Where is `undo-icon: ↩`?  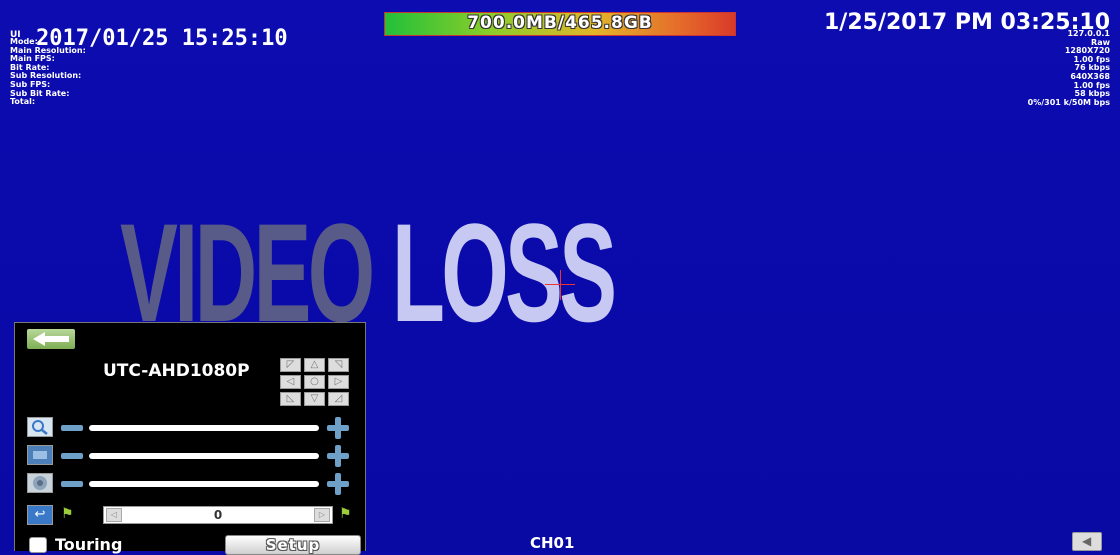 undo-icon: ↩ is located at coordinates (40, 515).